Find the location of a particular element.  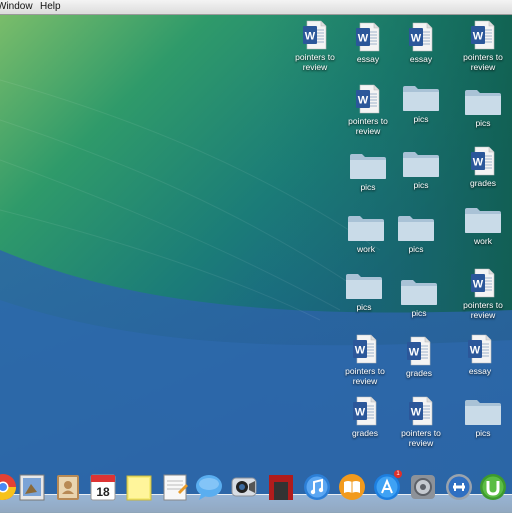

dock-messages-icon is located at coordinates (209, 488).